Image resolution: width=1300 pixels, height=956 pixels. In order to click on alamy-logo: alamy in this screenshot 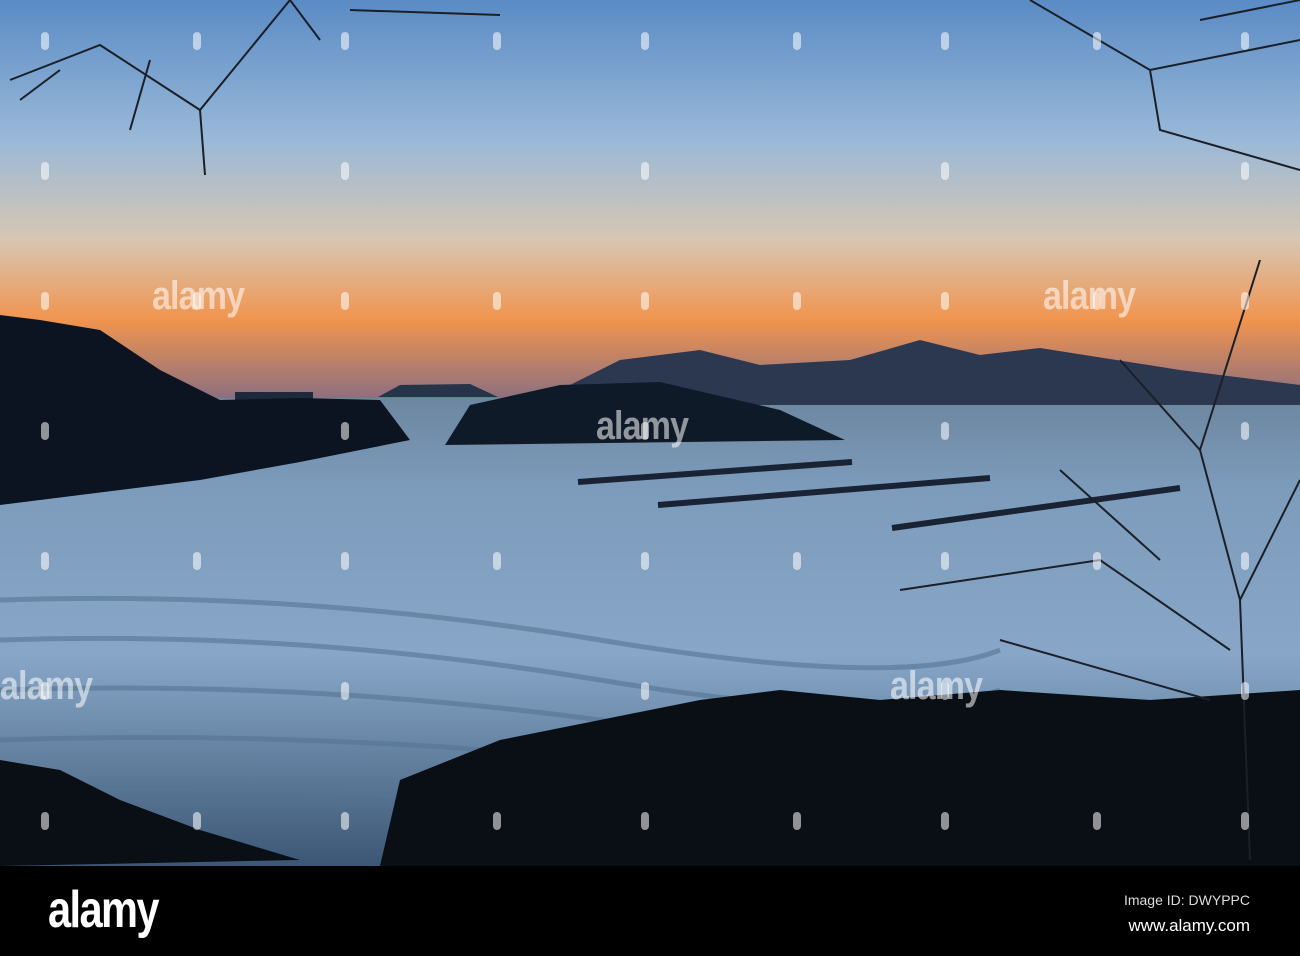, I will do `click(104, 910)`.